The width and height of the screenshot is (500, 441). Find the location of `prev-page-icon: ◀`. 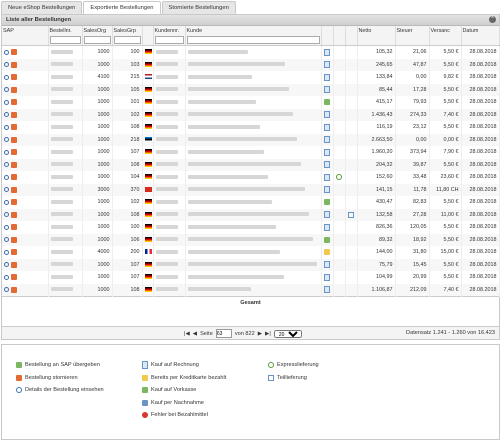

prev-page-icon: ◀ is located at coordinates (195, 334).